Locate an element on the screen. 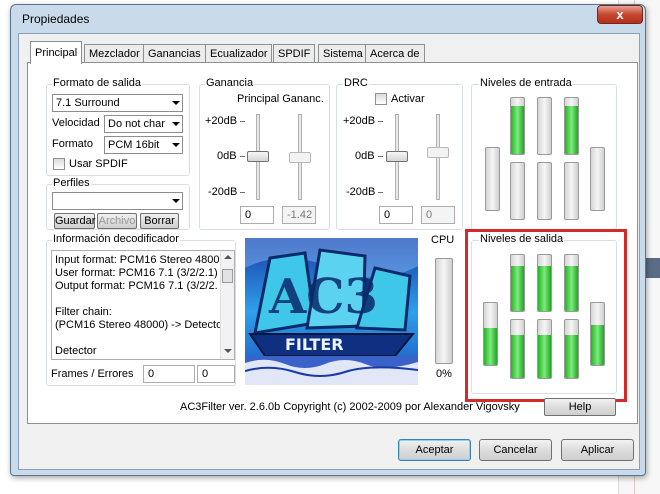 The image size is (660, 494). logo-text: AC3 is located at coordinates (323, 297).